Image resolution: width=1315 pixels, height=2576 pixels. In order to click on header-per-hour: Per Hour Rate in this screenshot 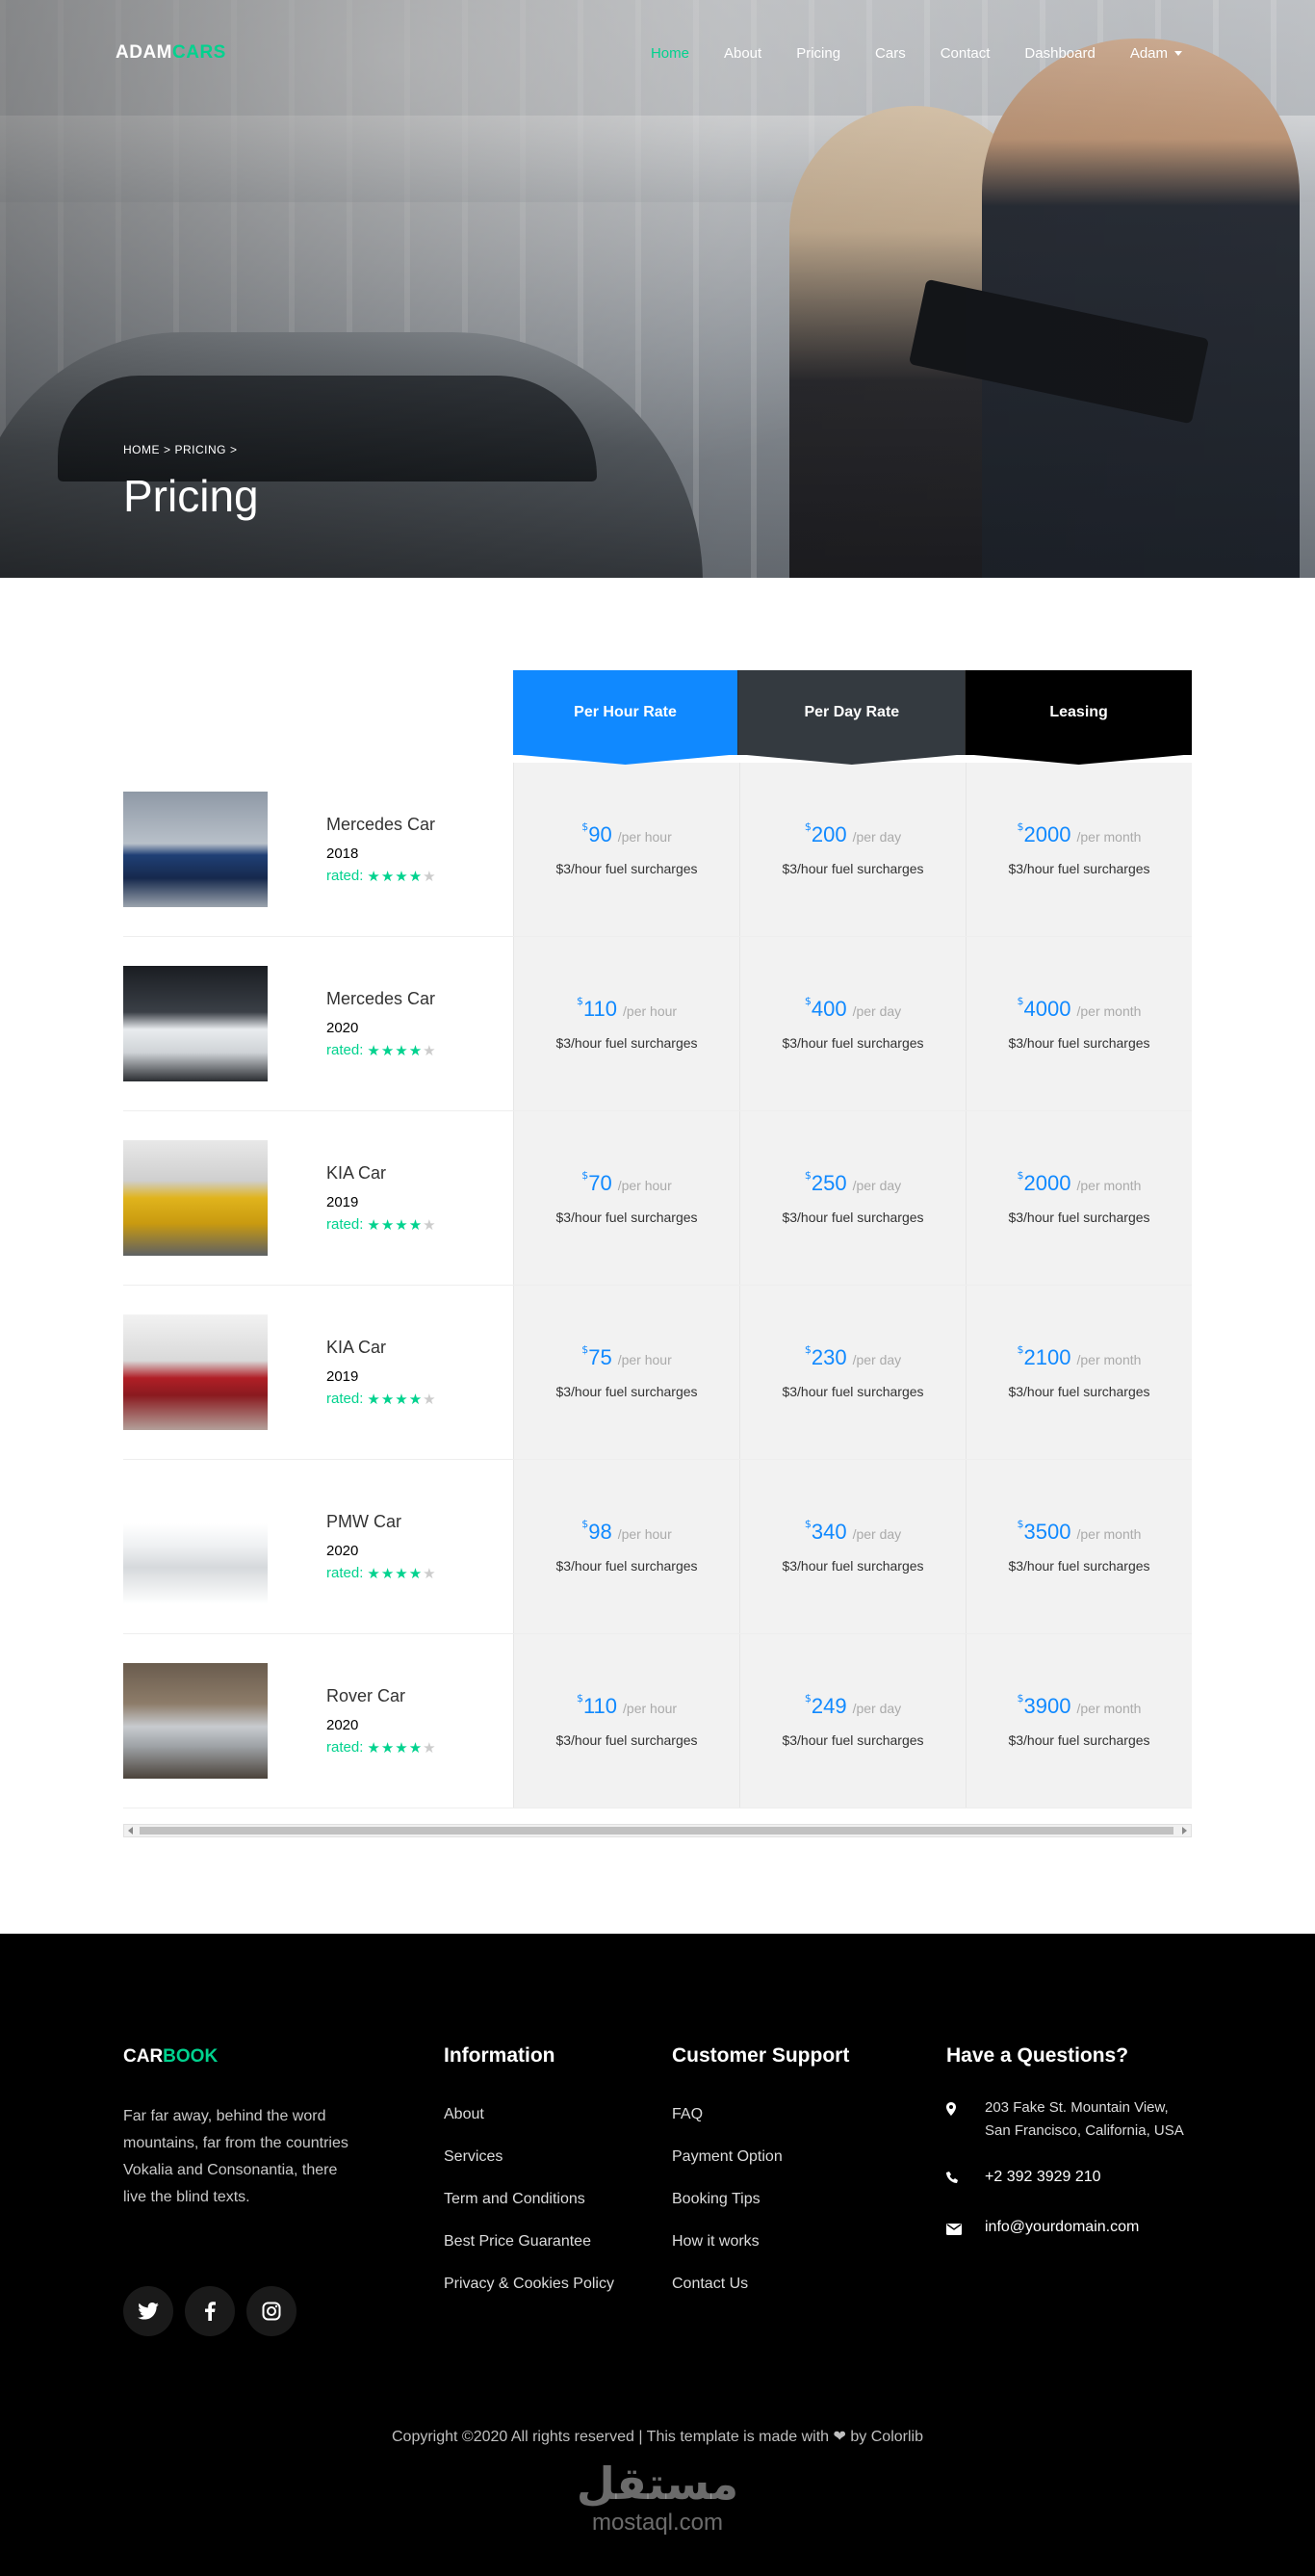, I will do `click(625, 712)`.